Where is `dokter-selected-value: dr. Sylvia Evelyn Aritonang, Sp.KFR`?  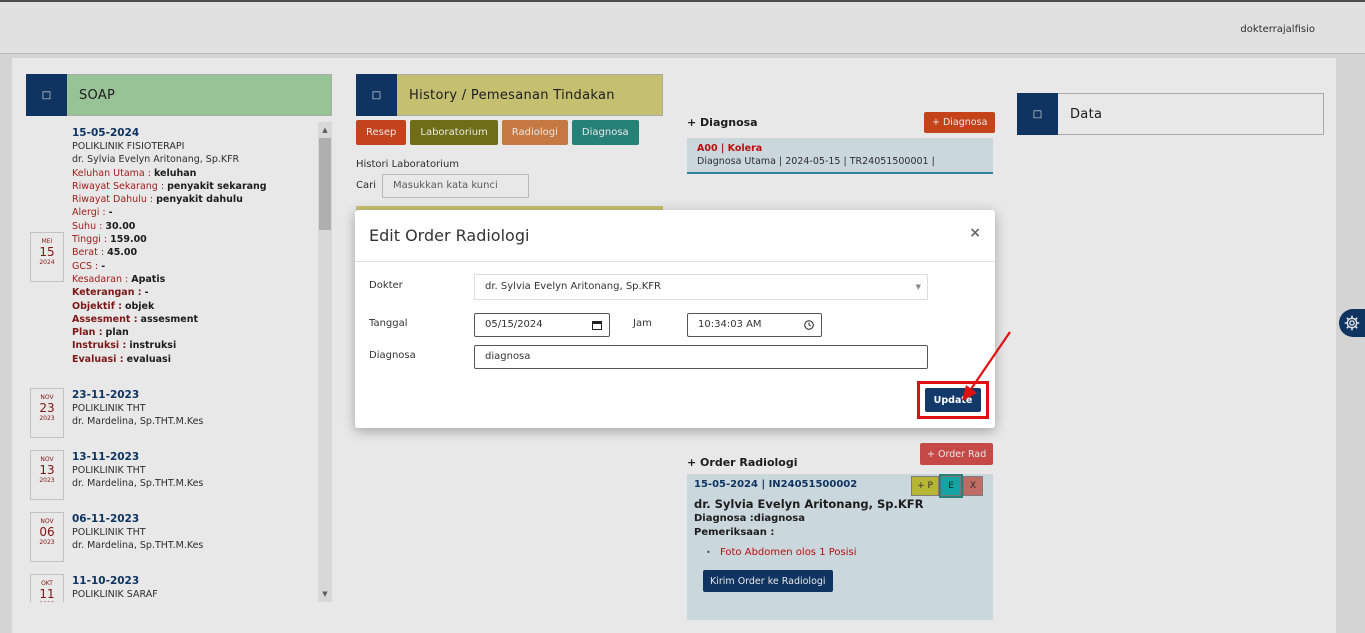
dokter-selected-value: dr. Sylvia Evelyn Aritonang, Sp.KFR is located at coordinates (573, 286).